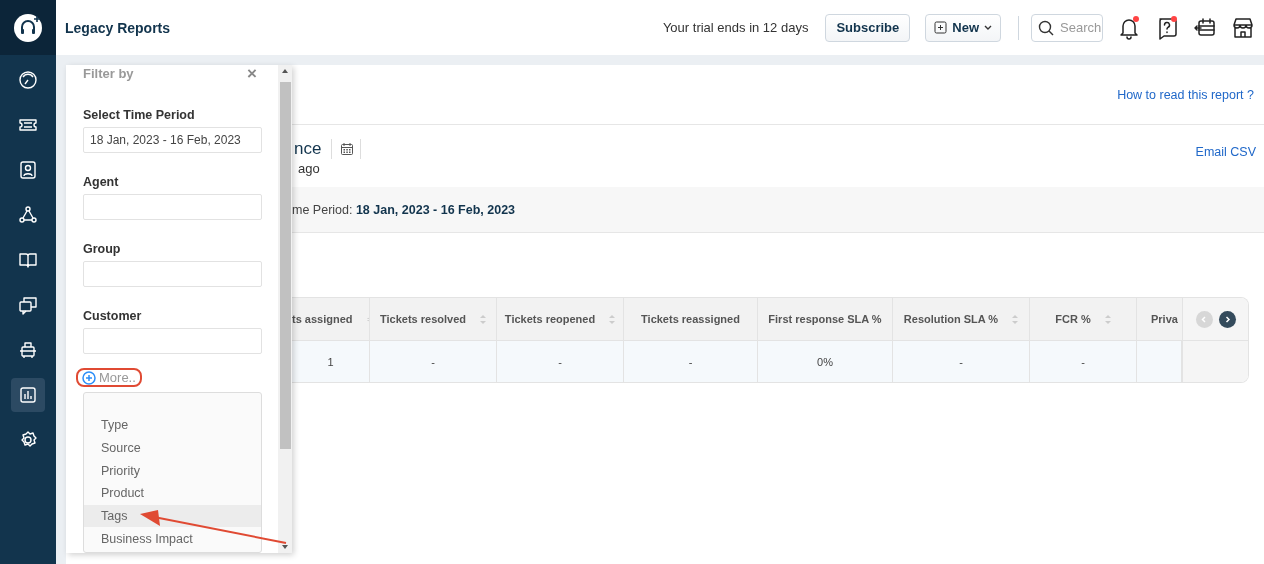  I want to click on trial-notice: Your trial ends in 12 days, so click(735, 27).